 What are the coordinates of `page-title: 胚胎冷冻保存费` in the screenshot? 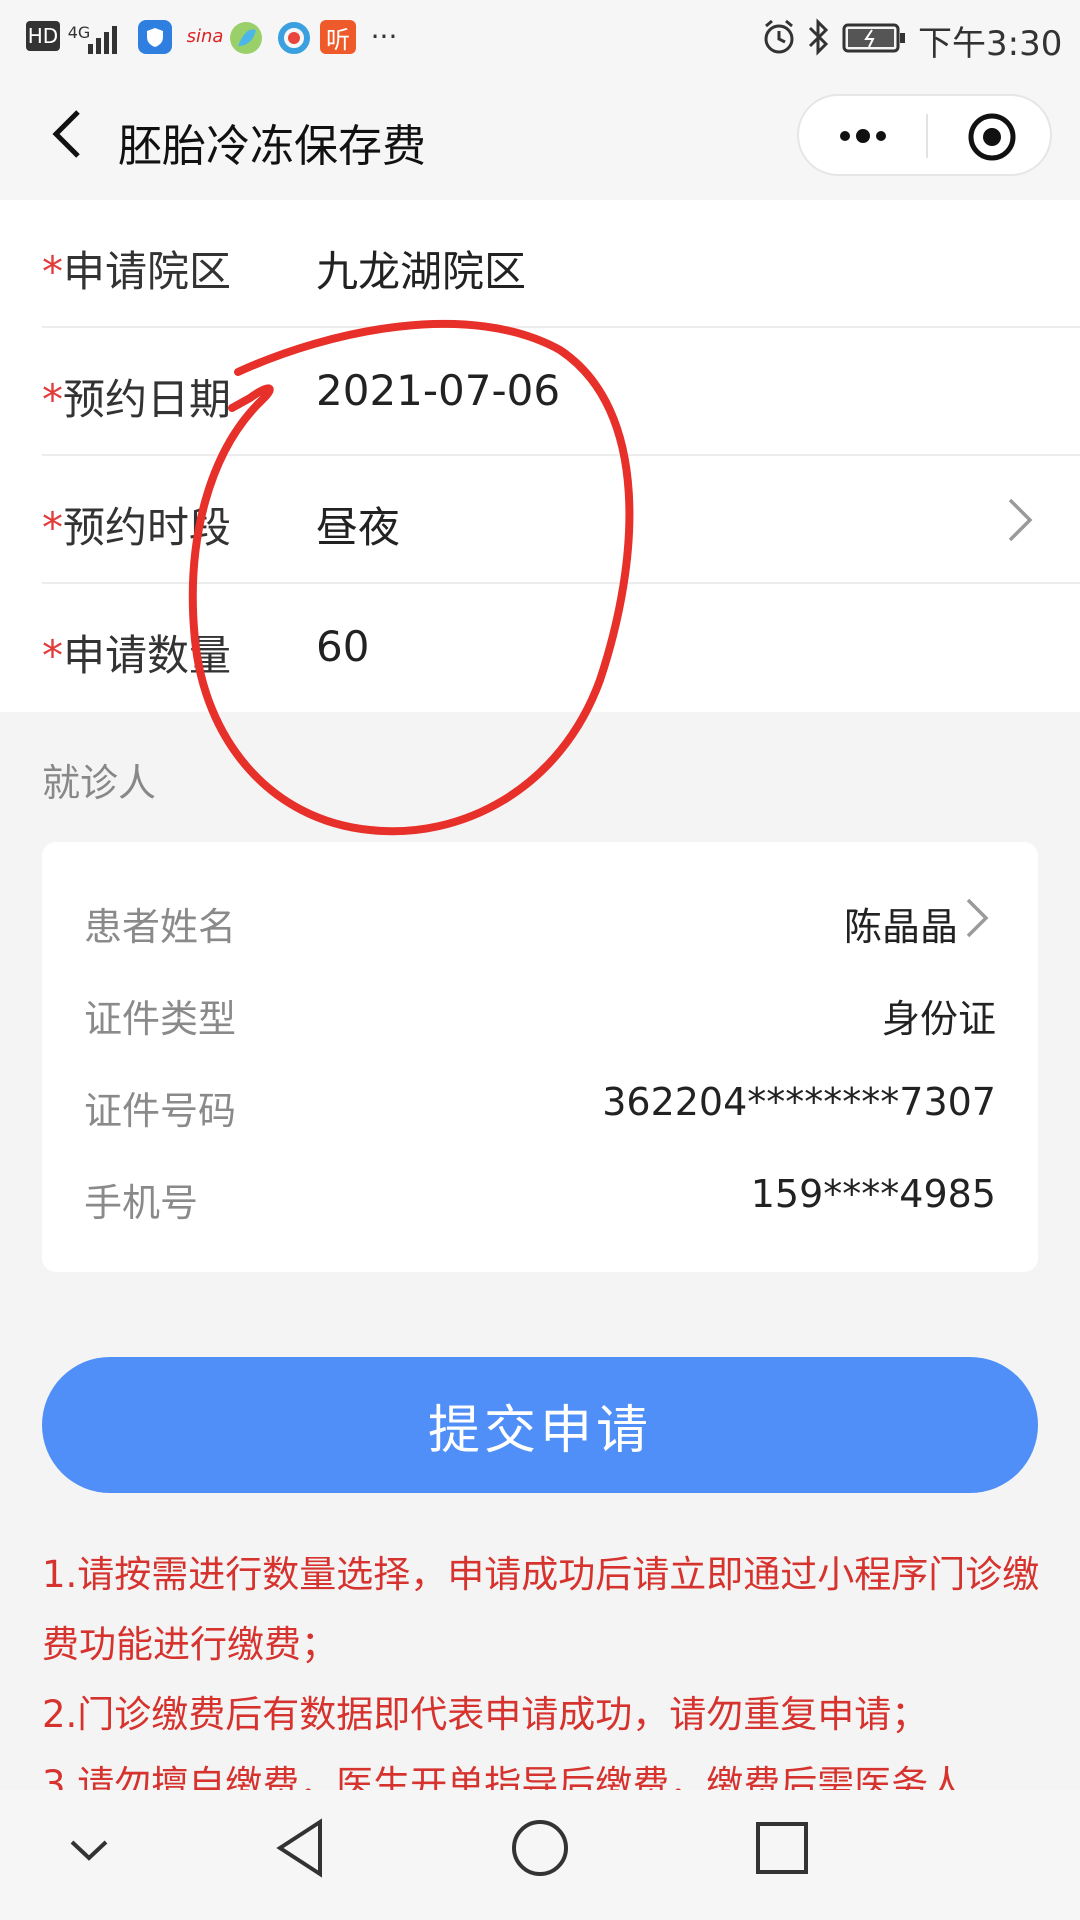 It's located at (272, 146).